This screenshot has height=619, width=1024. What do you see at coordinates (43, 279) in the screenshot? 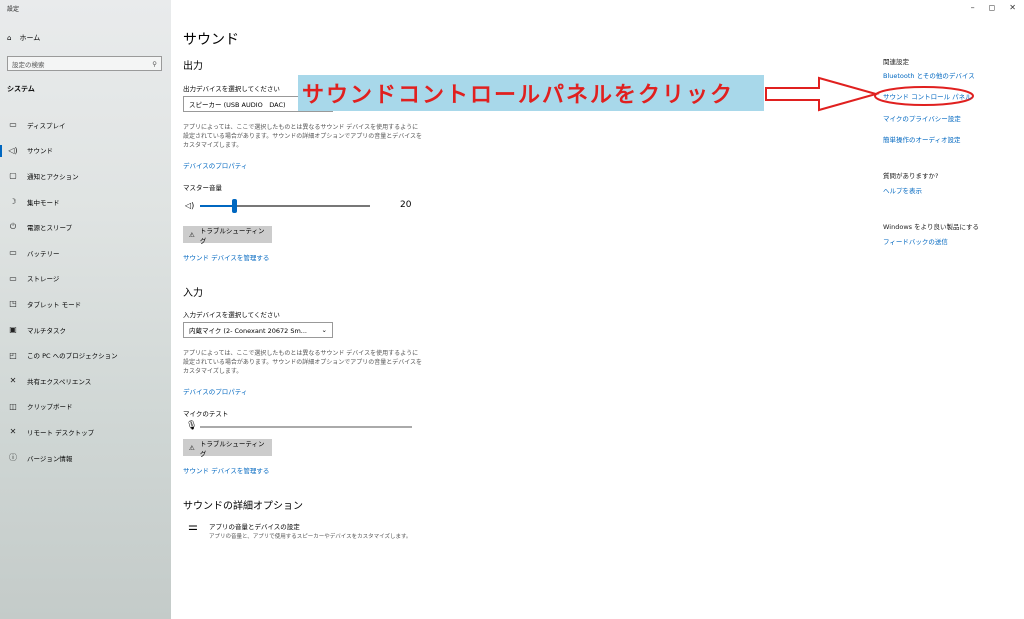
I see `sidebar-item-label: ストレージ` at bounding box center [43, 279].